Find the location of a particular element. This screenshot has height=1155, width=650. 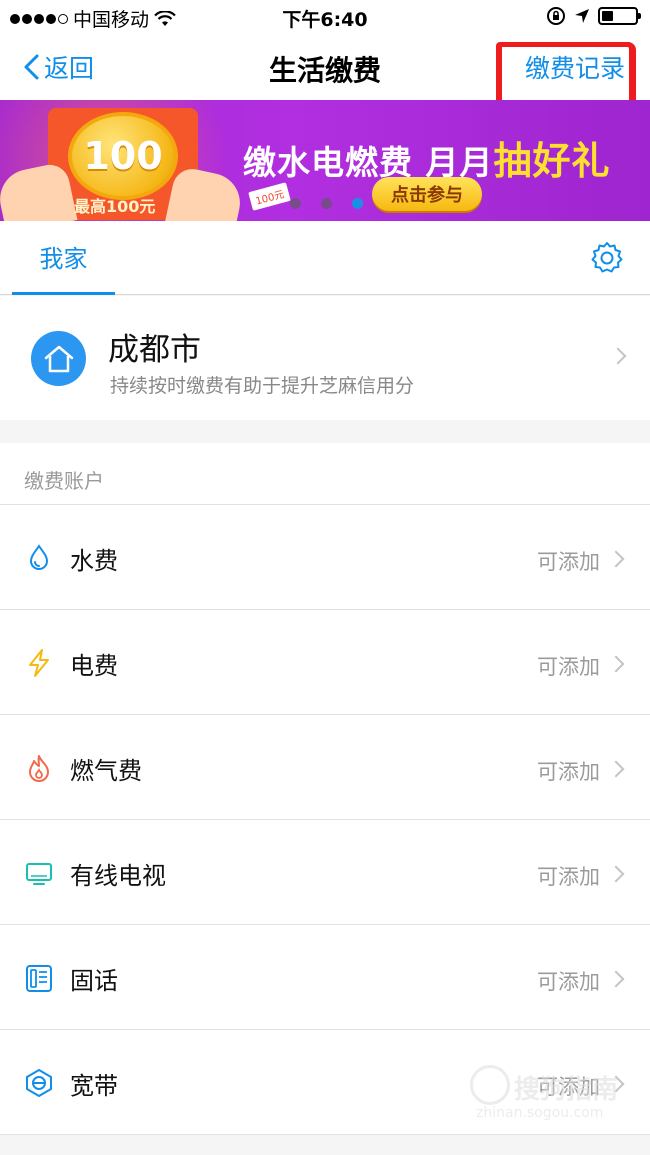

account-label: 固话 is located at coordinates (94, 981).